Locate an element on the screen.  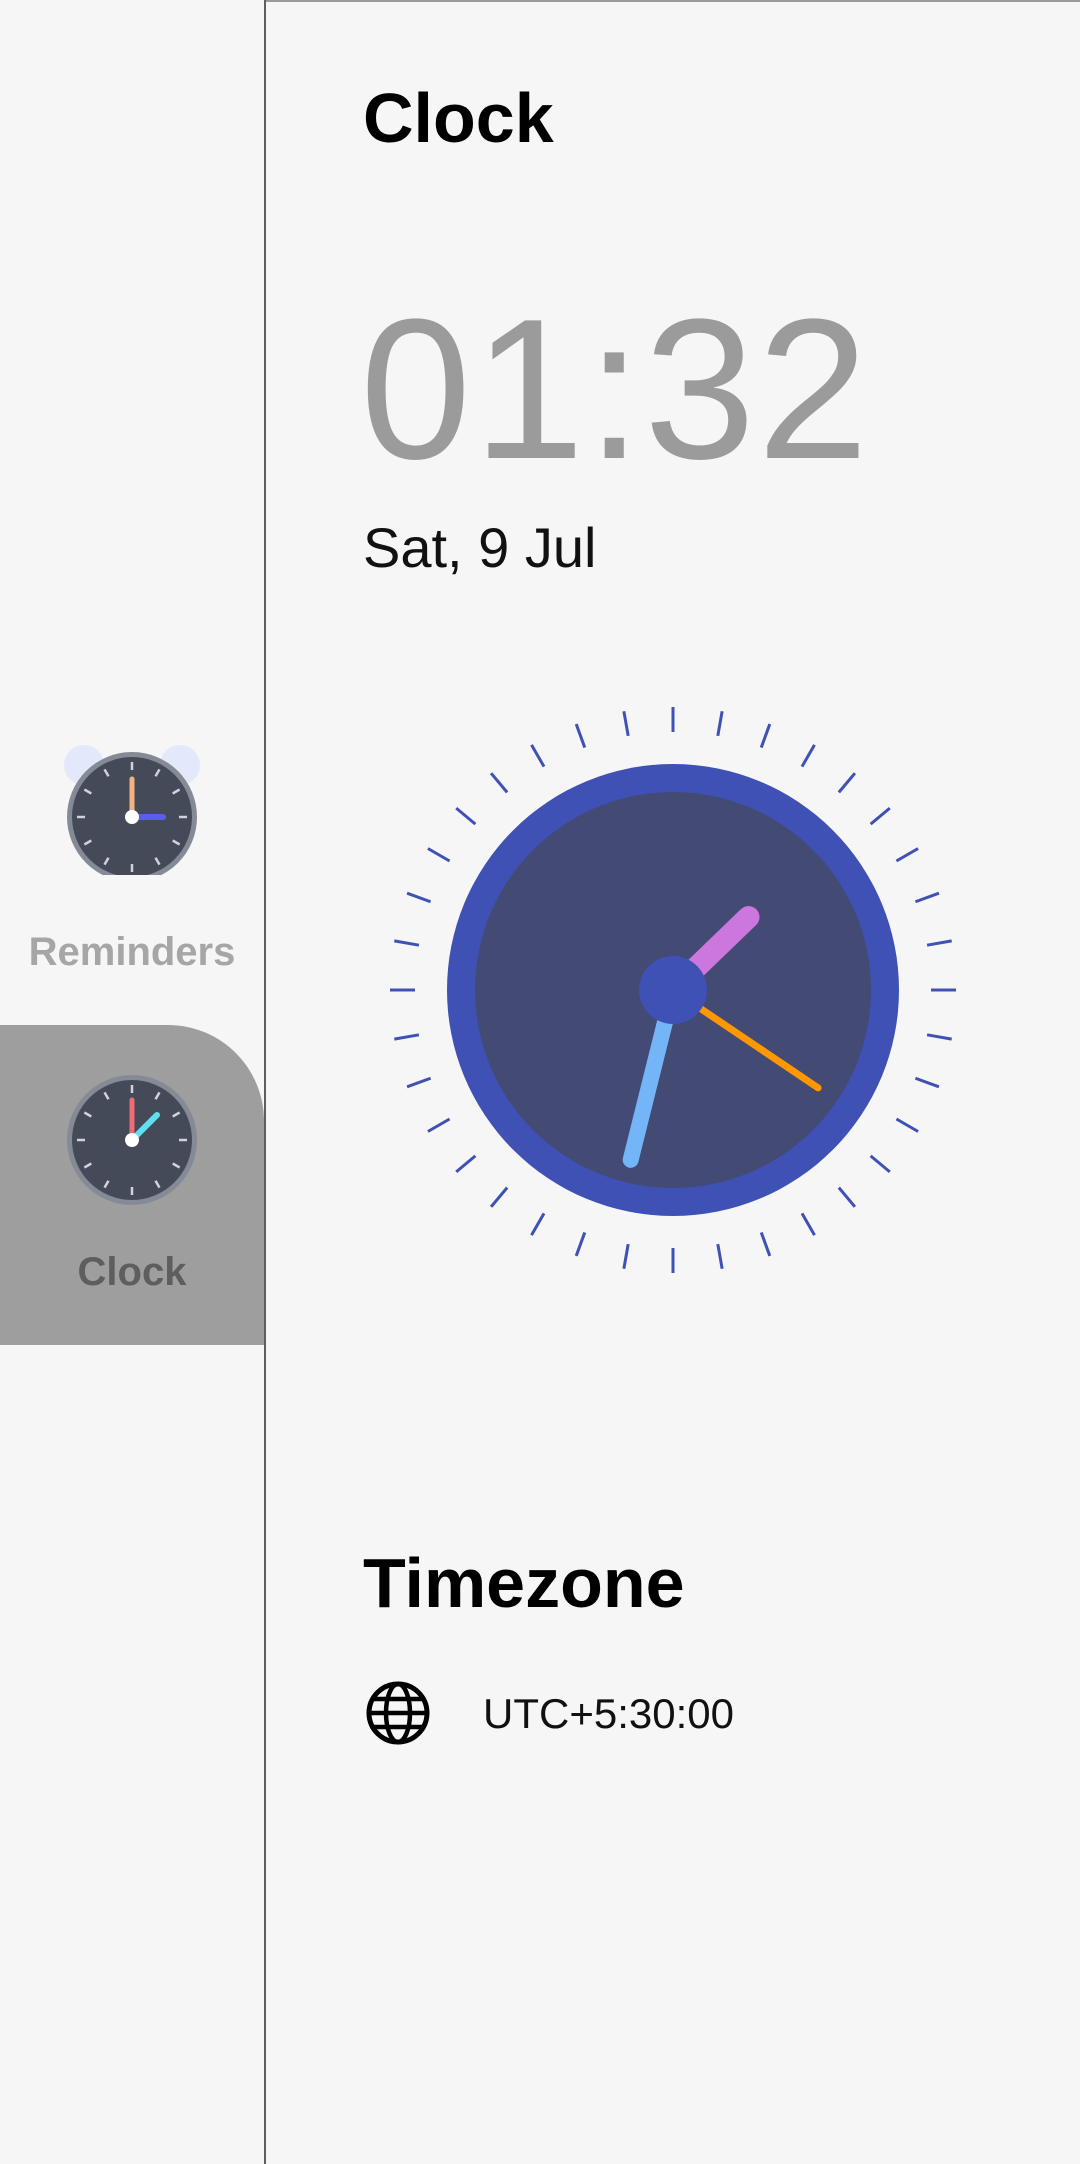
analog-clock is located at coordinates (673, 990).